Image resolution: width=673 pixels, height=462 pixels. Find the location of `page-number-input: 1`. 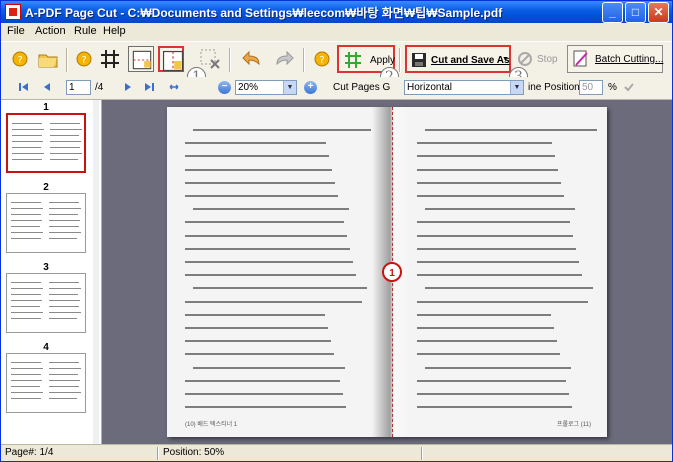

page-number-input: 1 is located at coordinates (78, 87).